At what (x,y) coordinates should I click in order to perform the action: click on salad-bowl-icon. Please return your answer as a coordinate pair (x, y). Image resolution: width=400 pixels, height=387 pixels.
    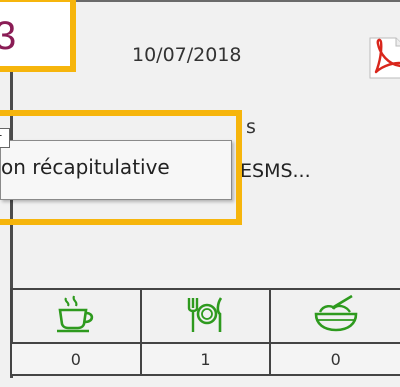
    Looking at the image, I should click on (335, 313).